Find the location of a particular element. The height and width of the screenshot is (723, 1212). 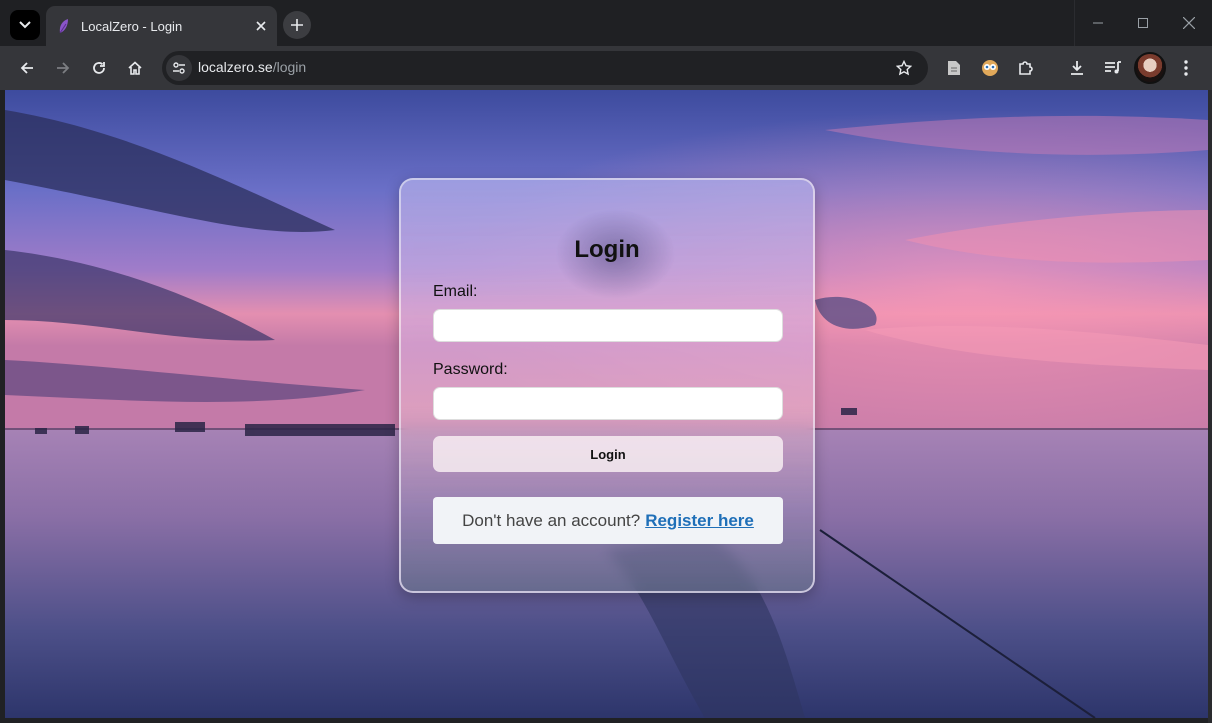

browser-menu-button is located at coordinates (1186, 68).